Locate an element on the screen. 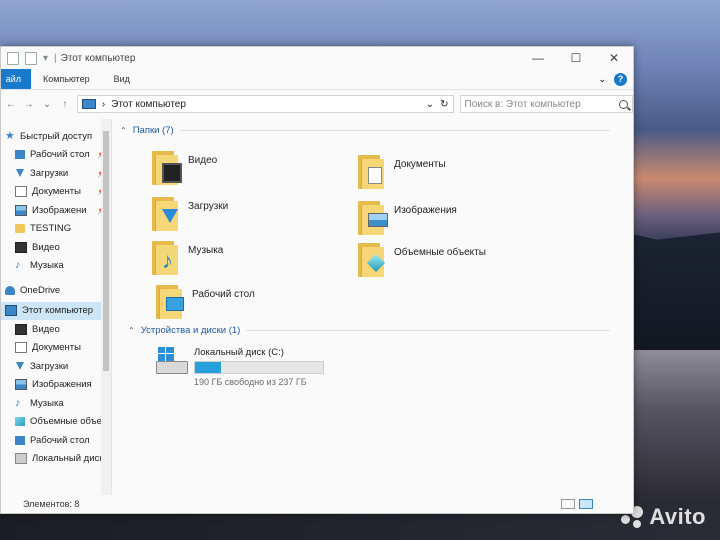 The width and height of the screenshot is (720, 540). nav-item-pc-local-disk: Локальный диск is located at coordinates (56, 459).